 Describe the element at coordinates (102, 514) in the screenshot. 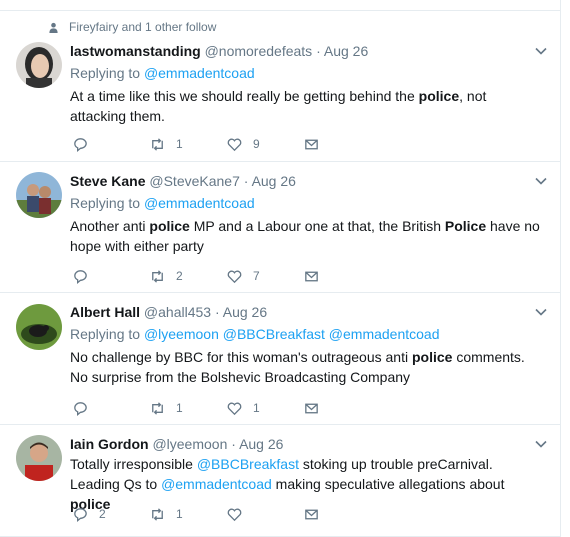

I see `reply-count: 2` at that location.